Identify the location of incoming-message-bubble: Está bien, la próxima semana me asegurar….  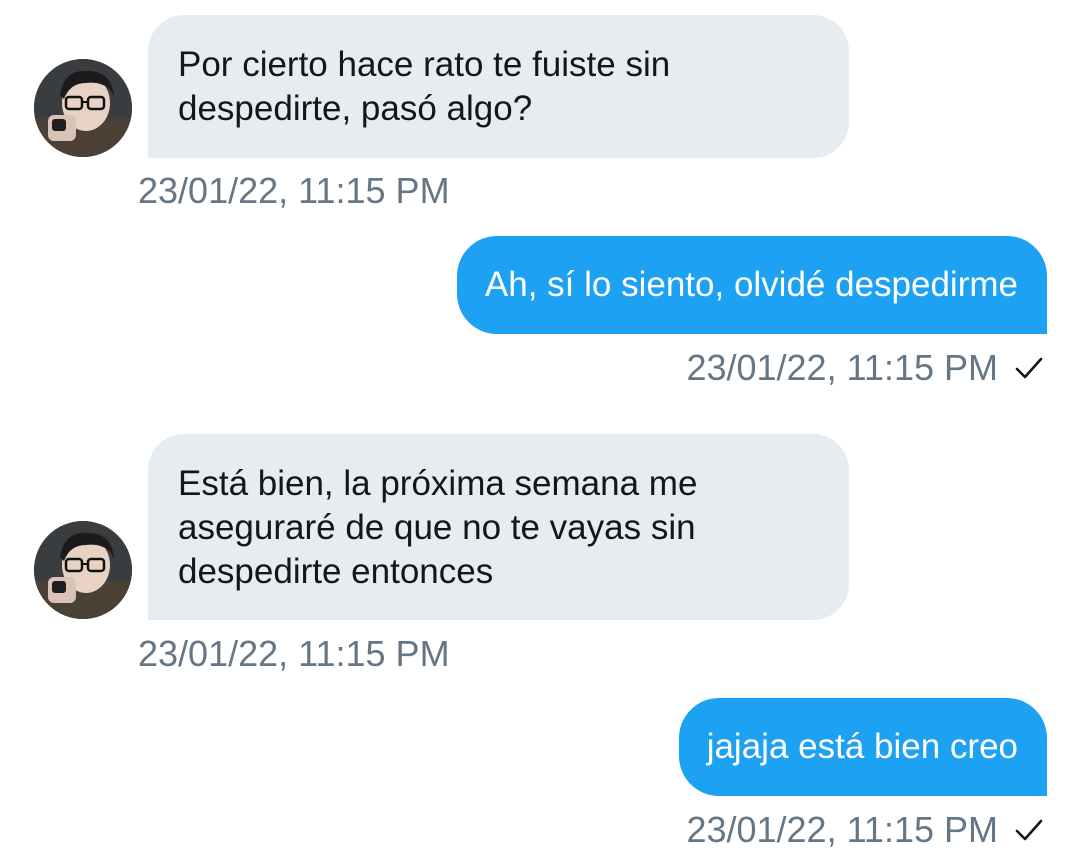
(498, 527).